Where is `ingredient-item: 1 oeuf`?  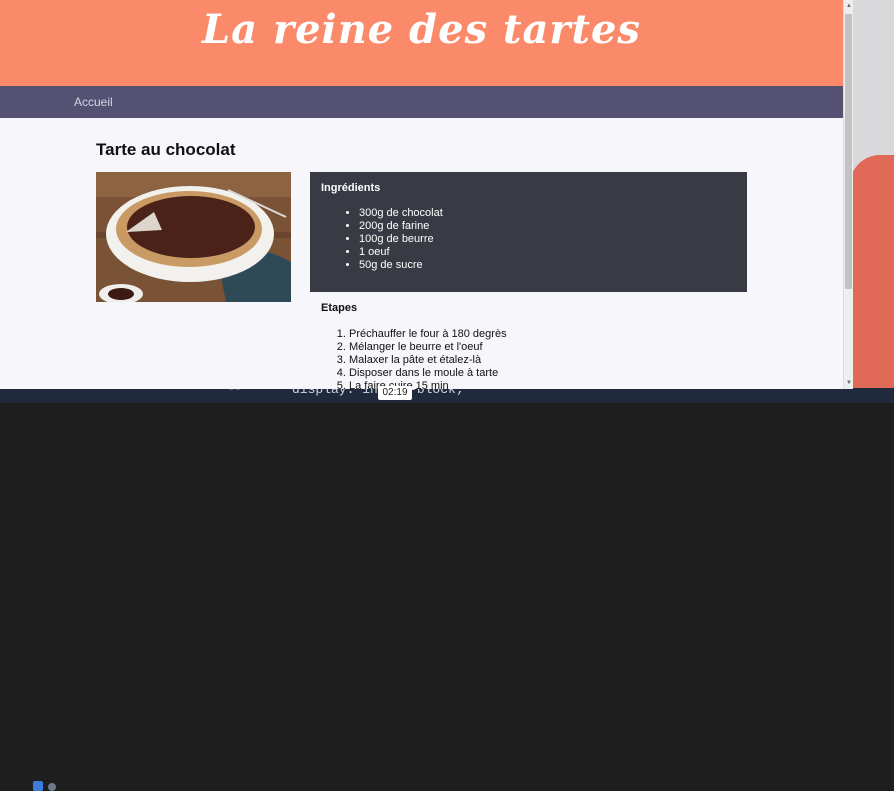 ingredient-item: 1 oeuf is located at coordinates (547, 252).